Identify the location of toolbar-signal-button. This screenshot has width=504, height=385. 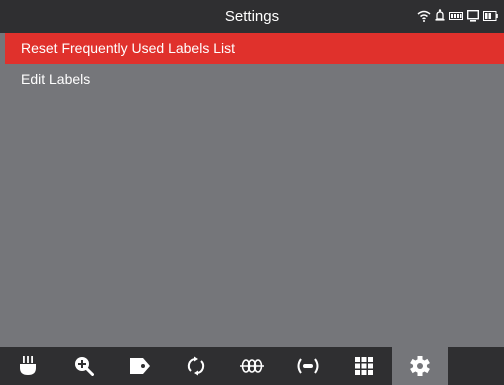
(308, 366).